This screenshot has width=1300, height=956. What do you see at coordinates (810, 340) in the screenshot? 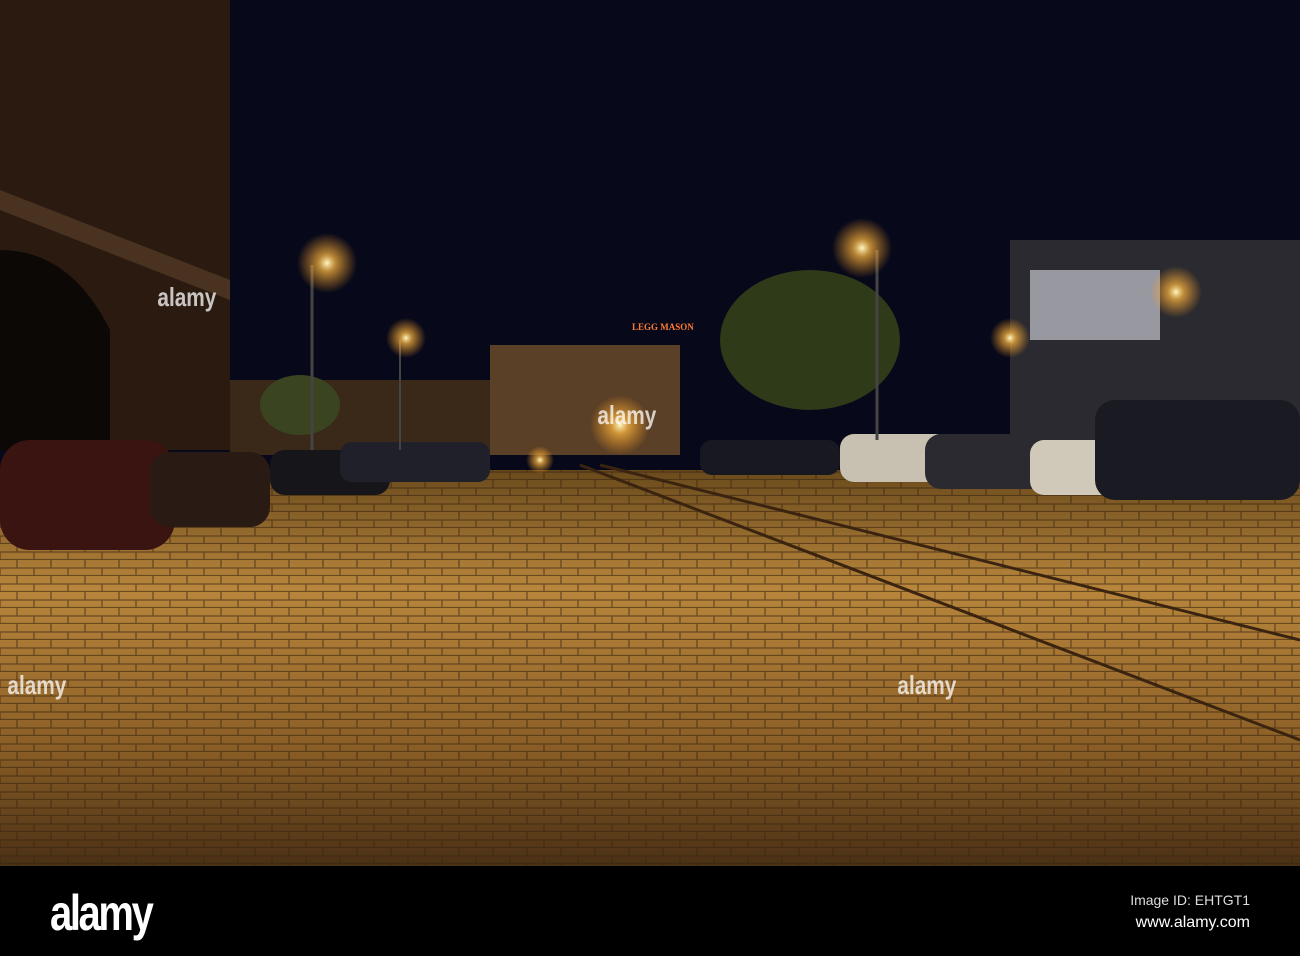
I see `tree` at bounding box center [810, 340].